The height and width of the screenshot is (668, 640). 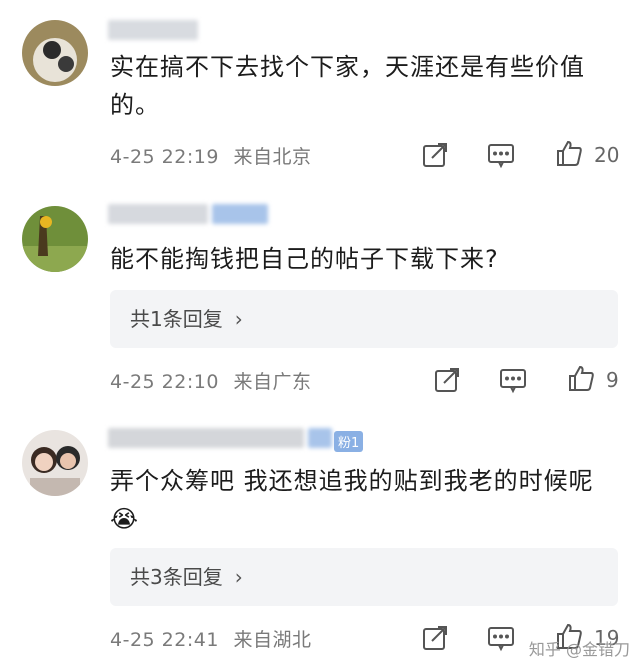 What do you see at coordinates (352, 500) in the screenshot?
I see `comment-text: 弄个众筹吧 我还想追我的贴到我老的时候呢😭` at bounding box center [352, 500].